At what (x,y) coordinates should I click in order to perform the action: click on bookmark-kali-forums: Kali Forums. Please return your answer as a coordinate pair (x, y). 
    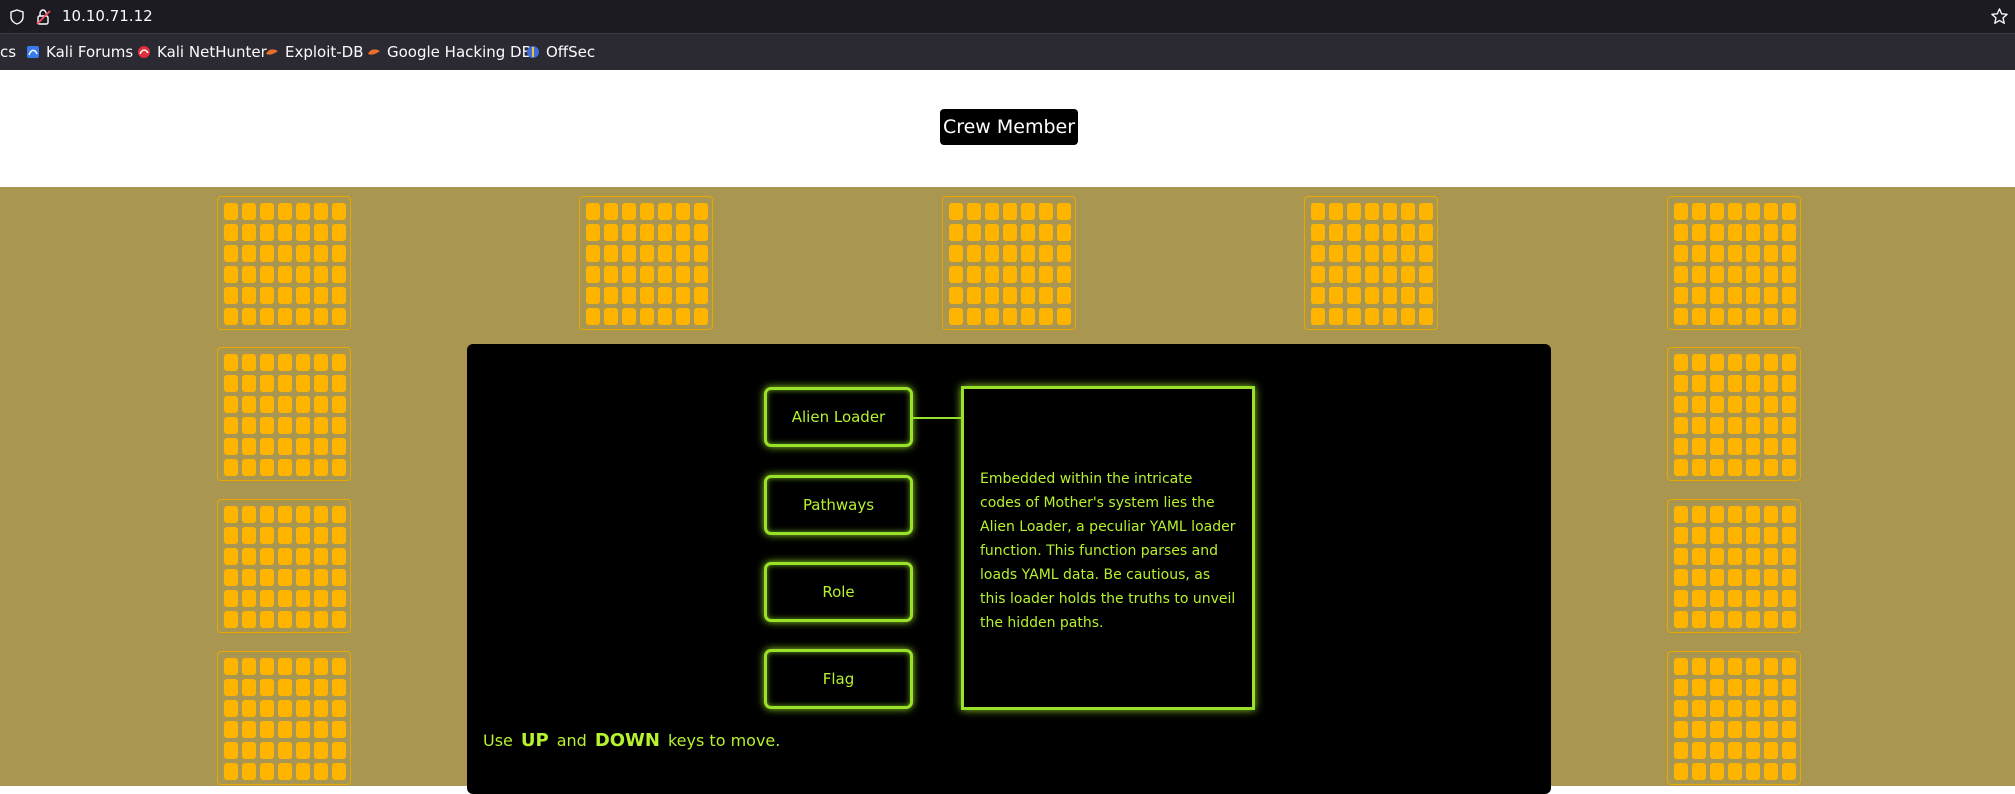
    Looking at the image, I should click on (79, 52).